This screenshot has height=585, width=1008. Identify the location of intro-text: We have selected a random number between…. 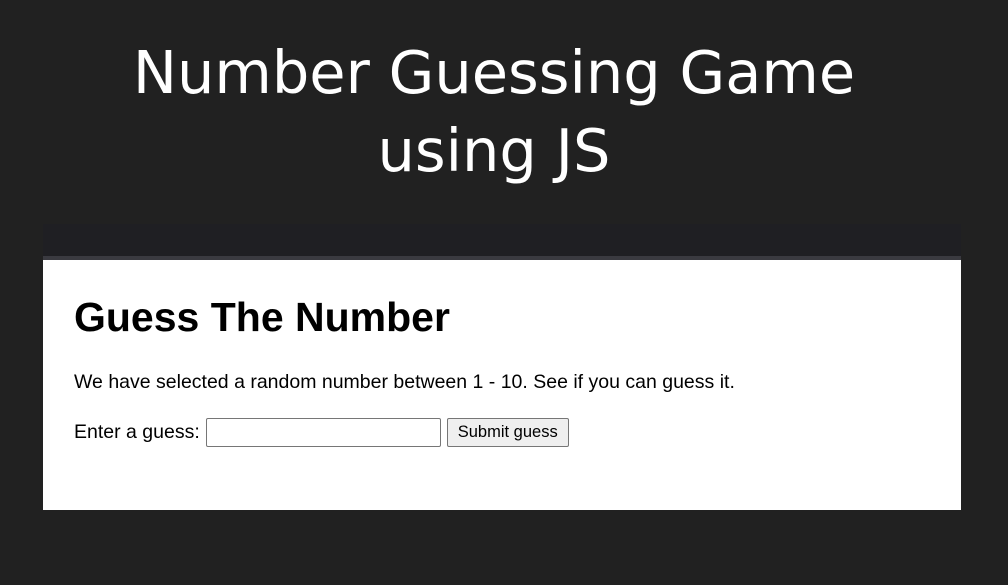
(404, 382).